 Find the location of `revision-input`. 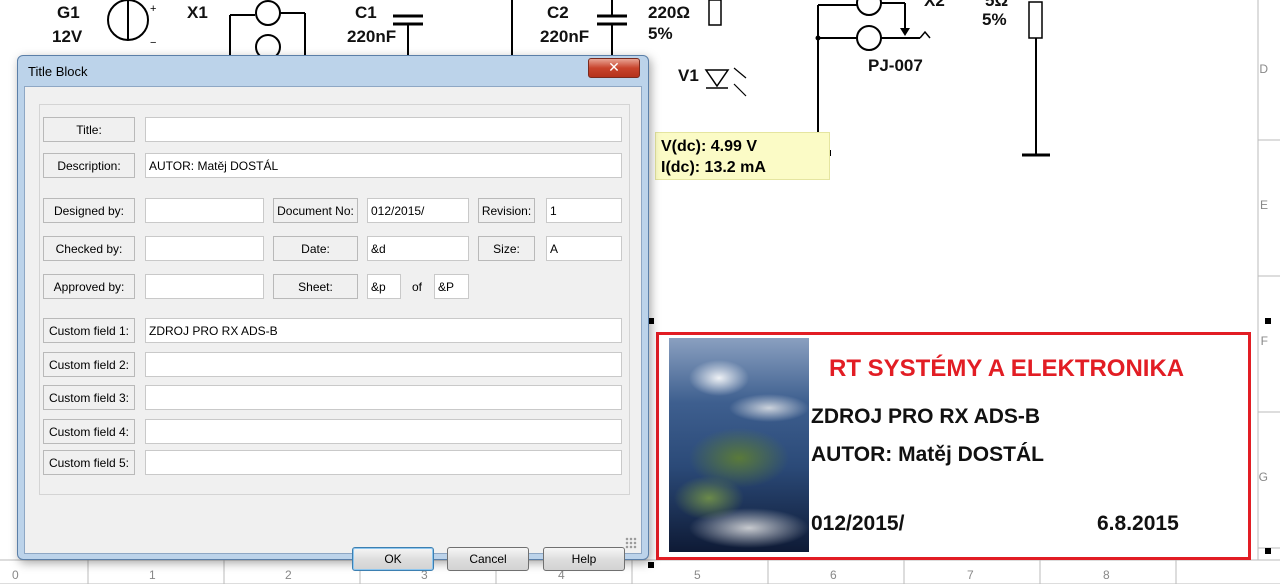

revision-input is located at coordinates (584, 210).